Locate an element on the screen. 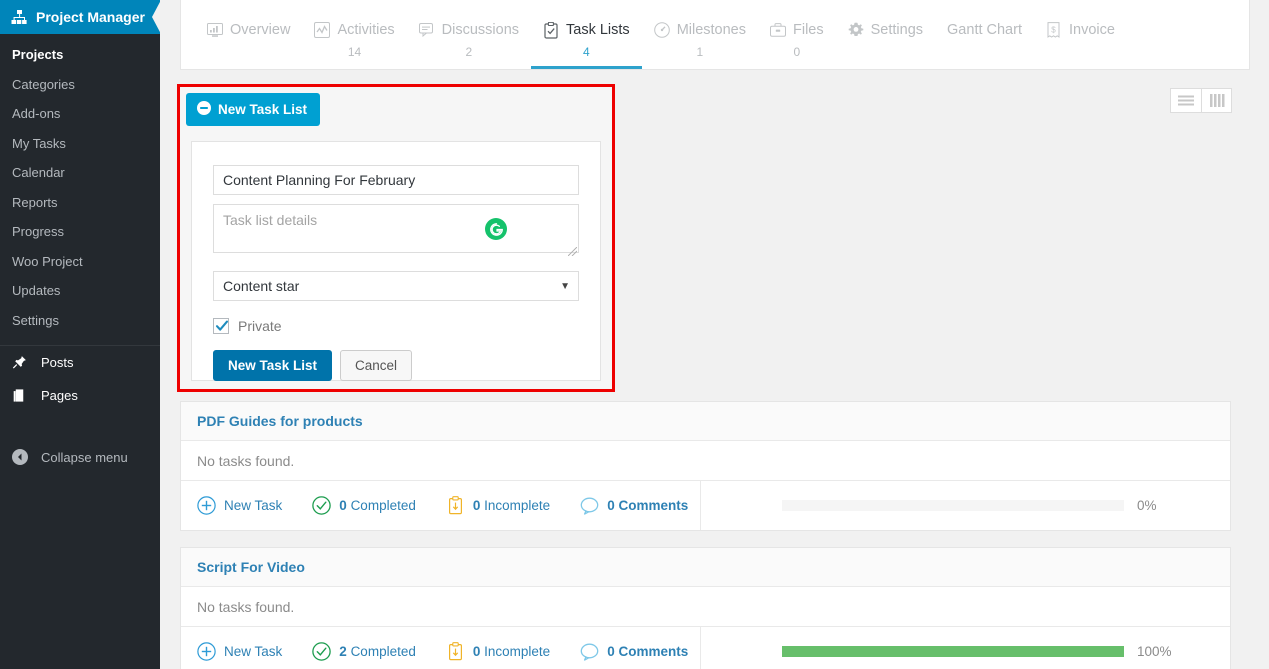 The height and width of the screenshot is (669, 1269). list-view-button is located at coordinates (1186, 100).